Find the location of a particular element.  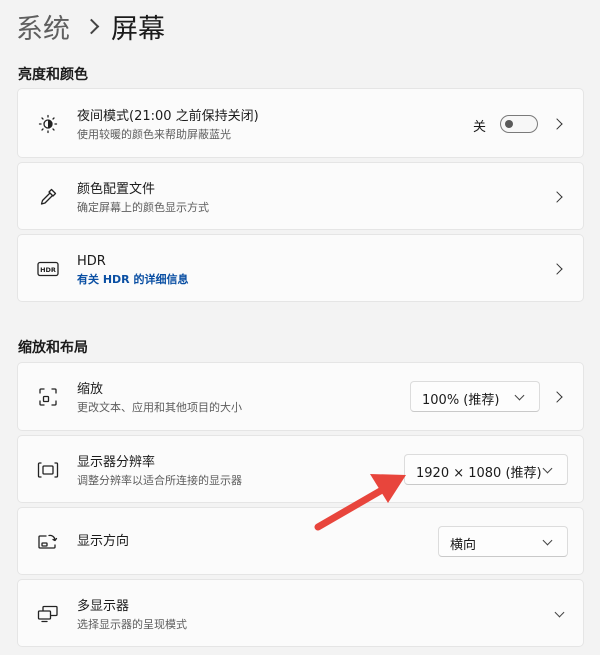

resolution-dropdown-value: 1920 × 1080 (推荐) is located at coordinates (479, 473).